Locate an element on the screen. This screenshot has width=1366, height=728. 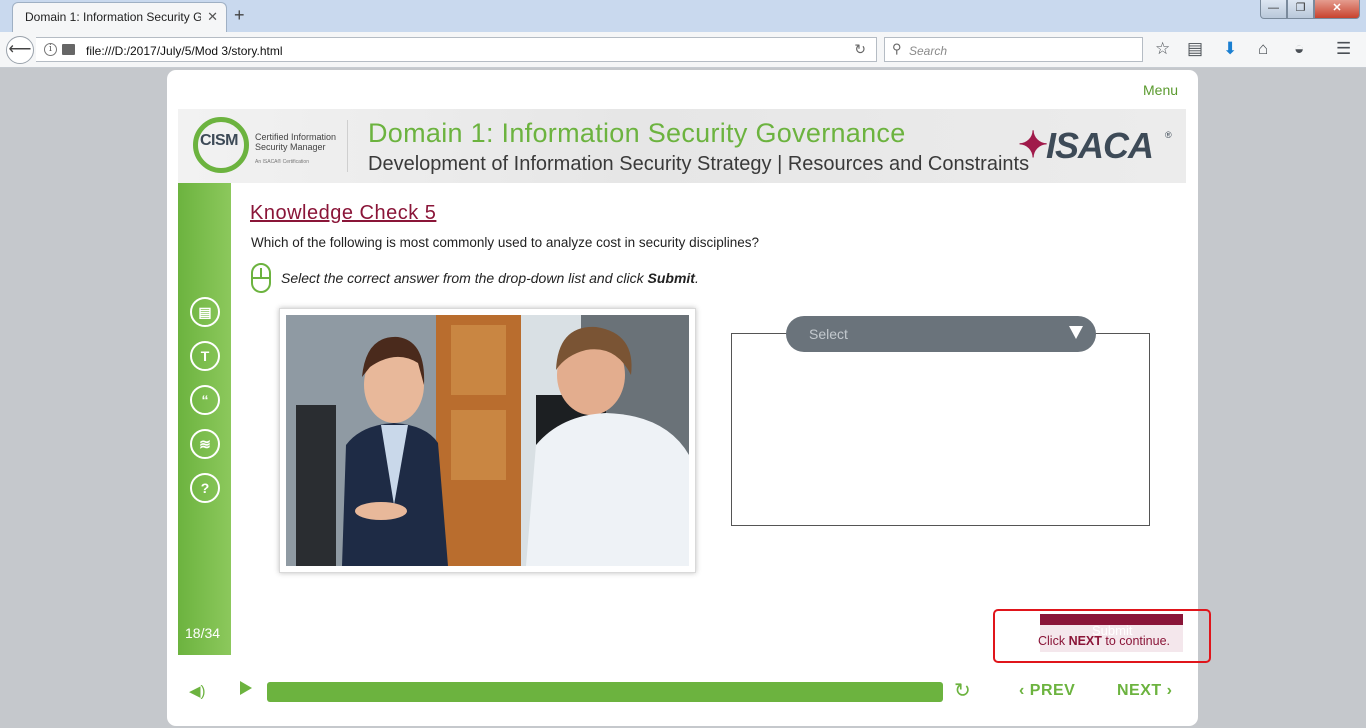
bookmark-star-icon: ☆ is located at coordinates (1162, 49).